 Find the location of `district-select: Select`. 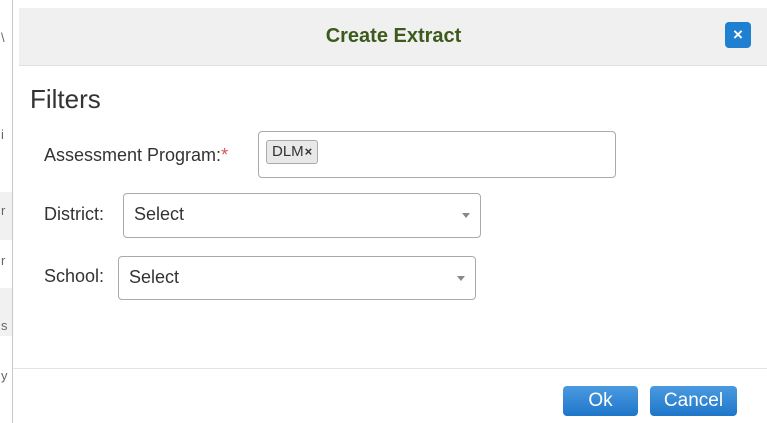

district-select: Select is located at coordinates (302, 215).